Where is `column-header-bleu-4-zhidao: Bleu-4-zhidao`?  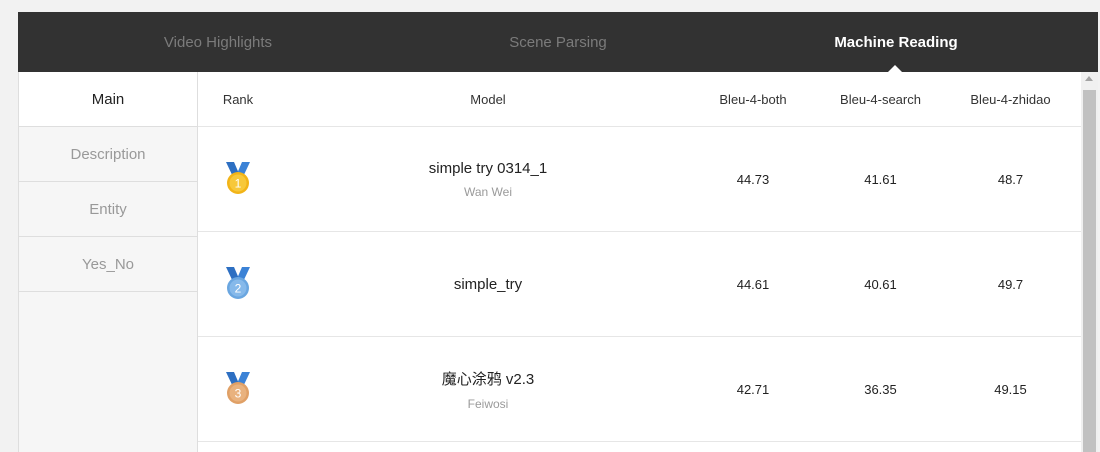
column-header-bleu-4-zhidao: Bleu-4-zhidao is located at coordinates (1010, 99).